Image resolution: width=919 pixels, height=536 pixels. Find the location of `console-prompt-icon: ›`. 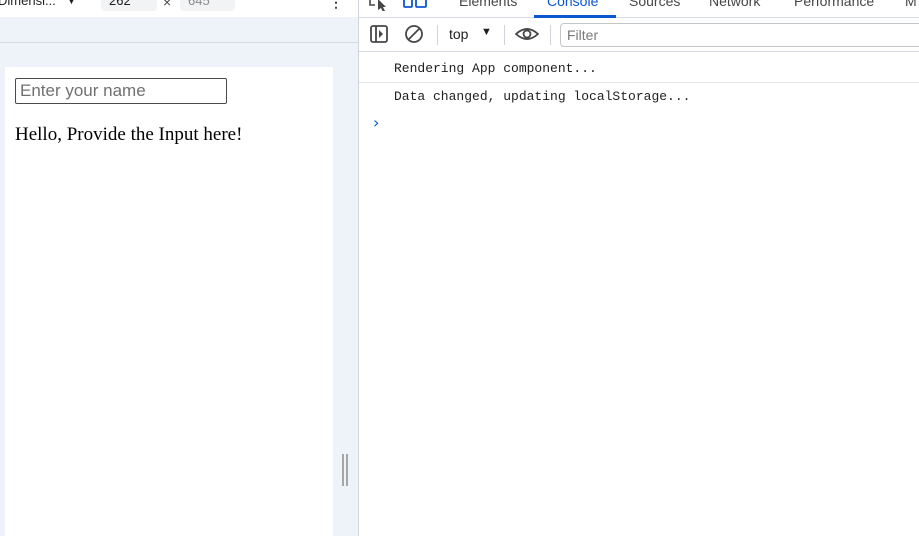

console-prompt-icon: › is located at coordinates (376, 122).